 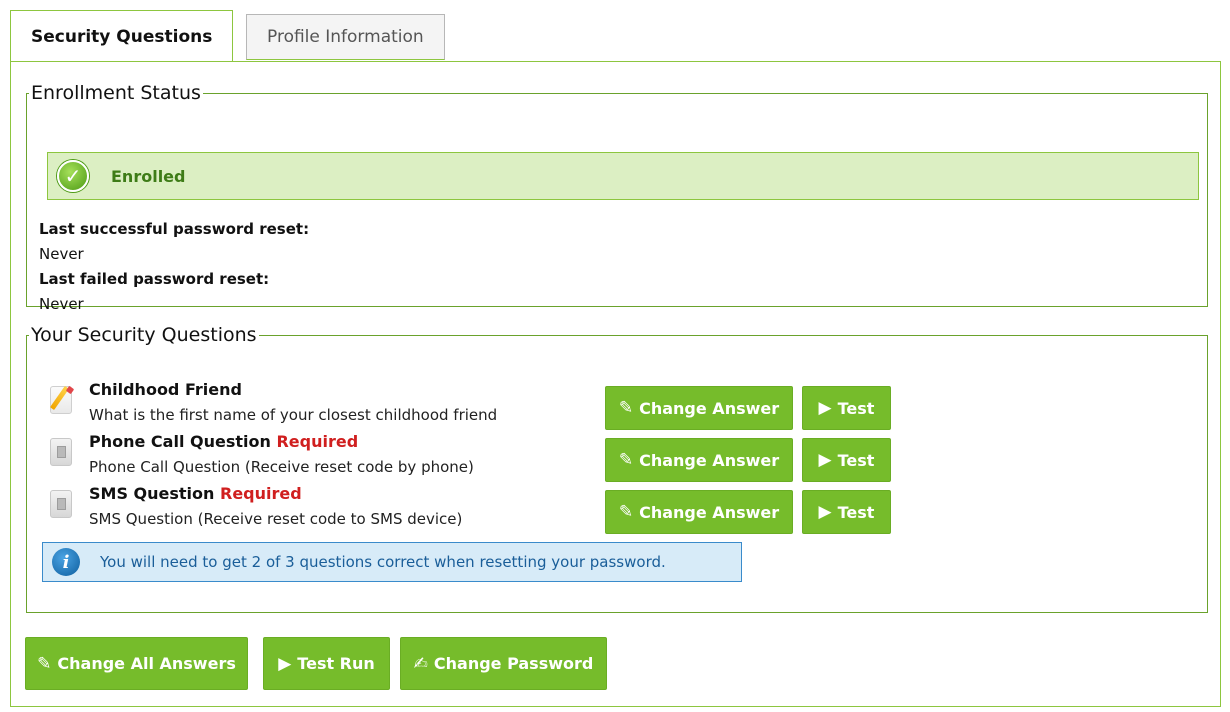 What do you see at coordinates (61, 304) in the screenshot?
I see `last-failed-value: Never` at bounding box center [61, 304].